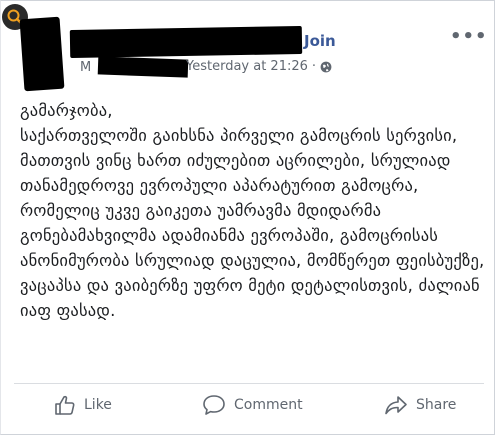  I want to click on subtitle-letter: M, so click(86, 67).